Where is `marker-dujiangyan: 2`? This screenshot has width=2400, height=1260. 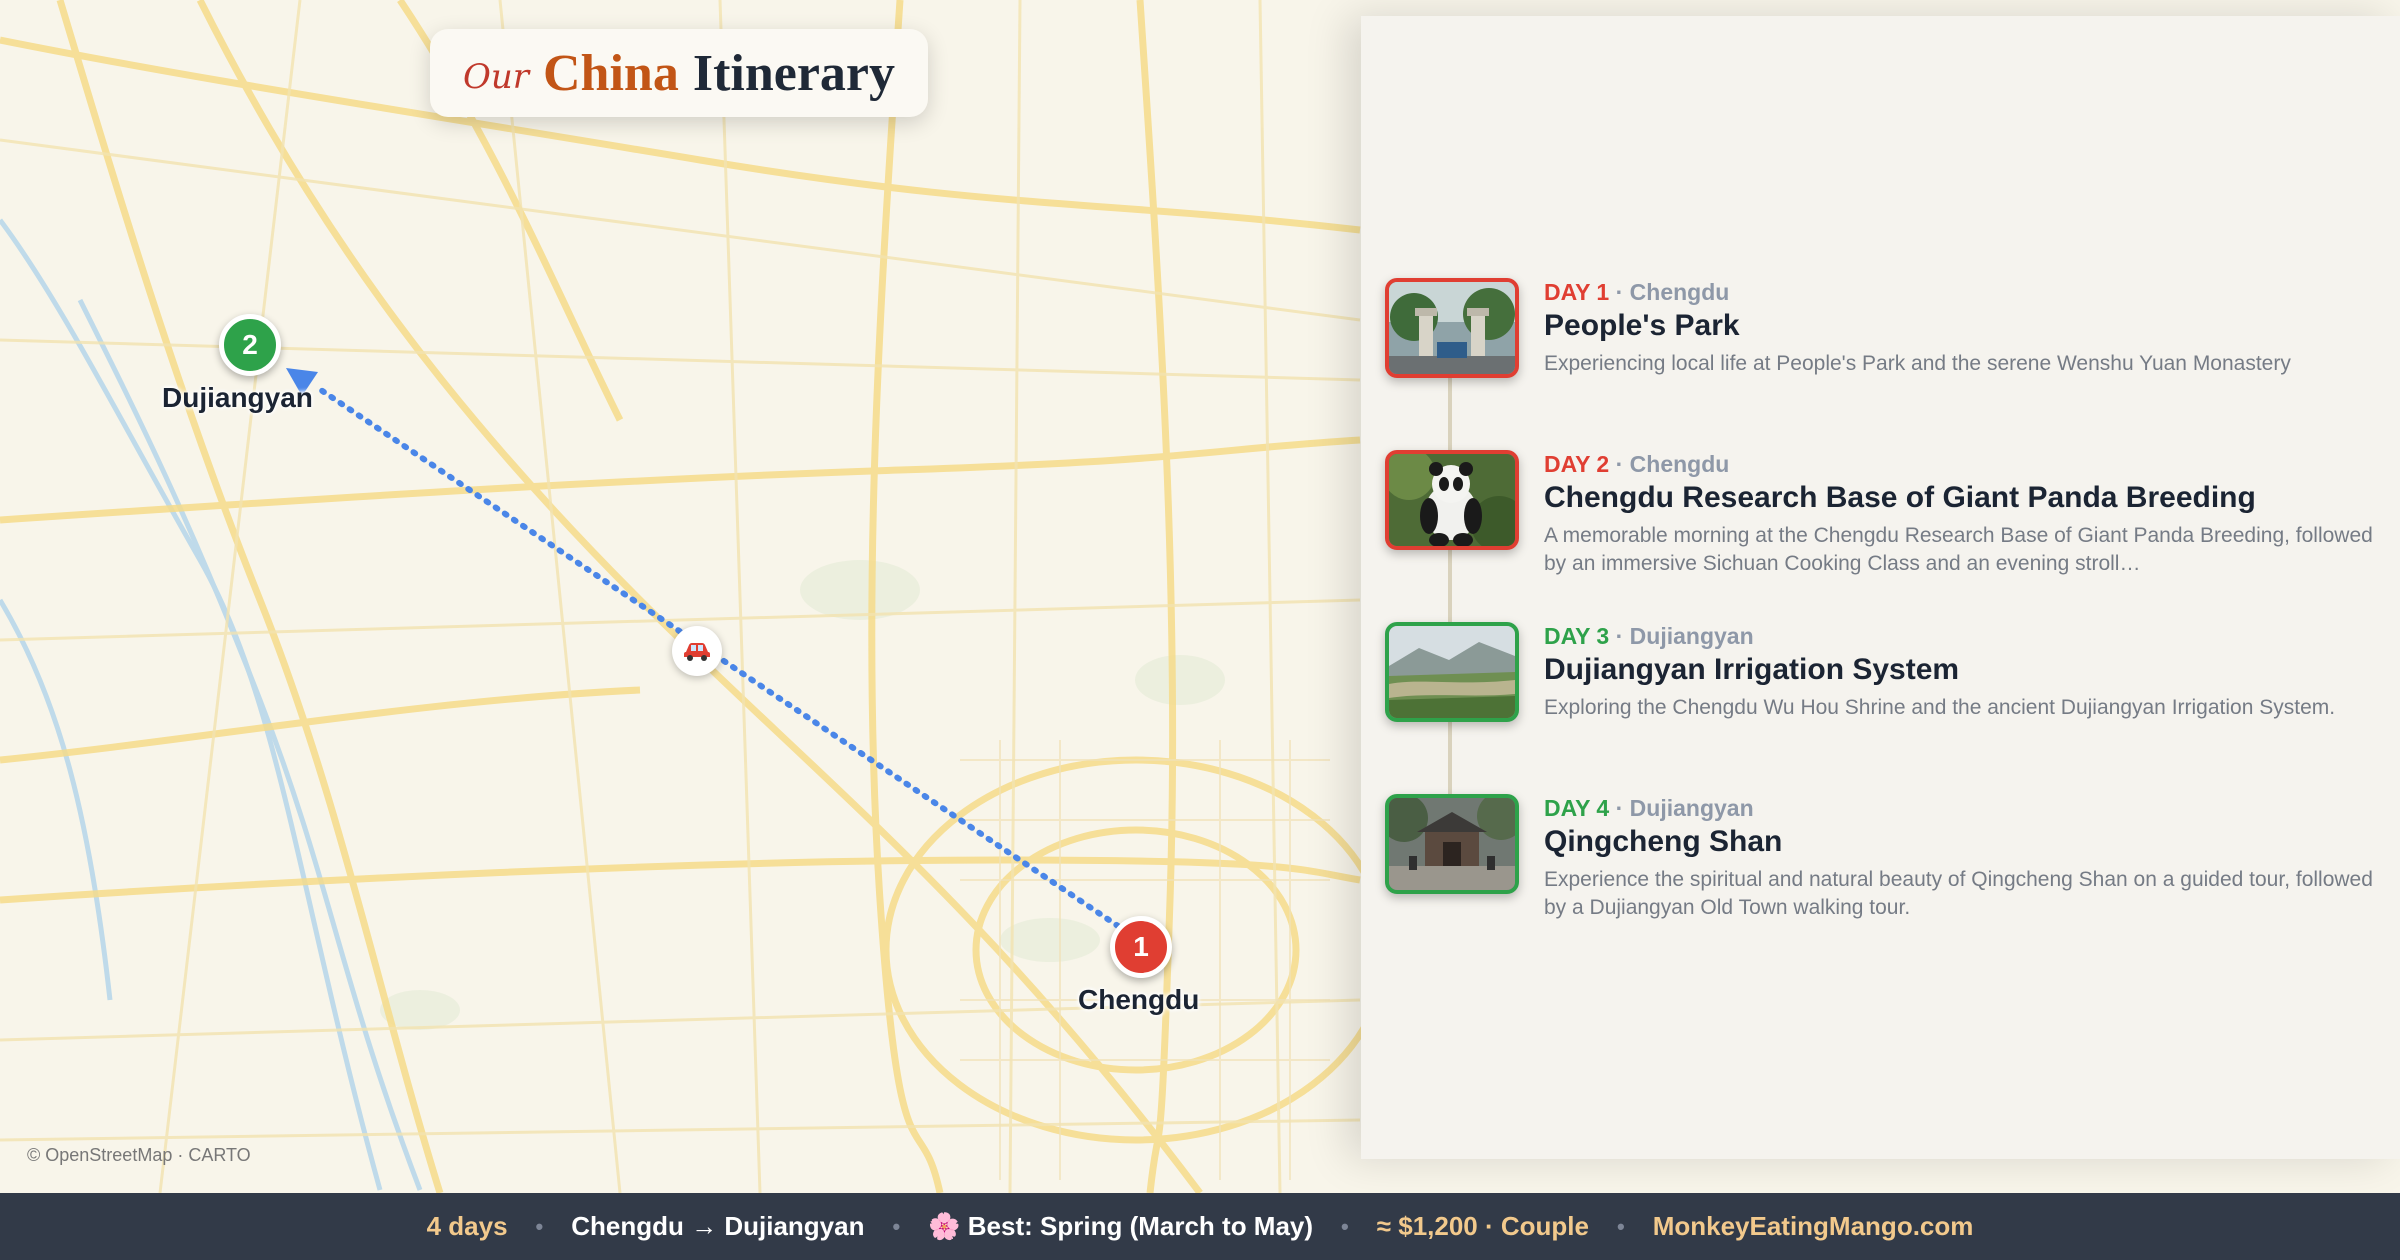
marker-dujiangyan: 2 is located at coordinates (250, 345).